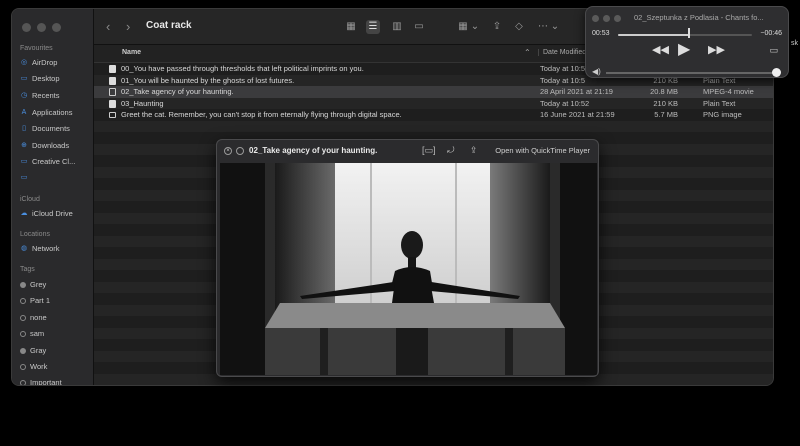 Image resolution: width=800 pixels, height=446 pixels. Describe the element at coordinates (562, 52) in the screenshot. I see `column-header-date: Date Modified` at that location.